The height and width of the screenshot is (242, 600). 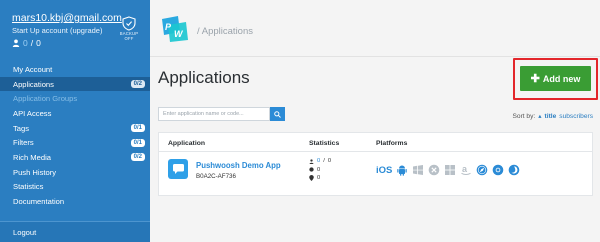 What do you see at coordinates (324, 161) in the screenshot?
I see `stat-subscribers-sep: /` at bounding box center [324, 161].